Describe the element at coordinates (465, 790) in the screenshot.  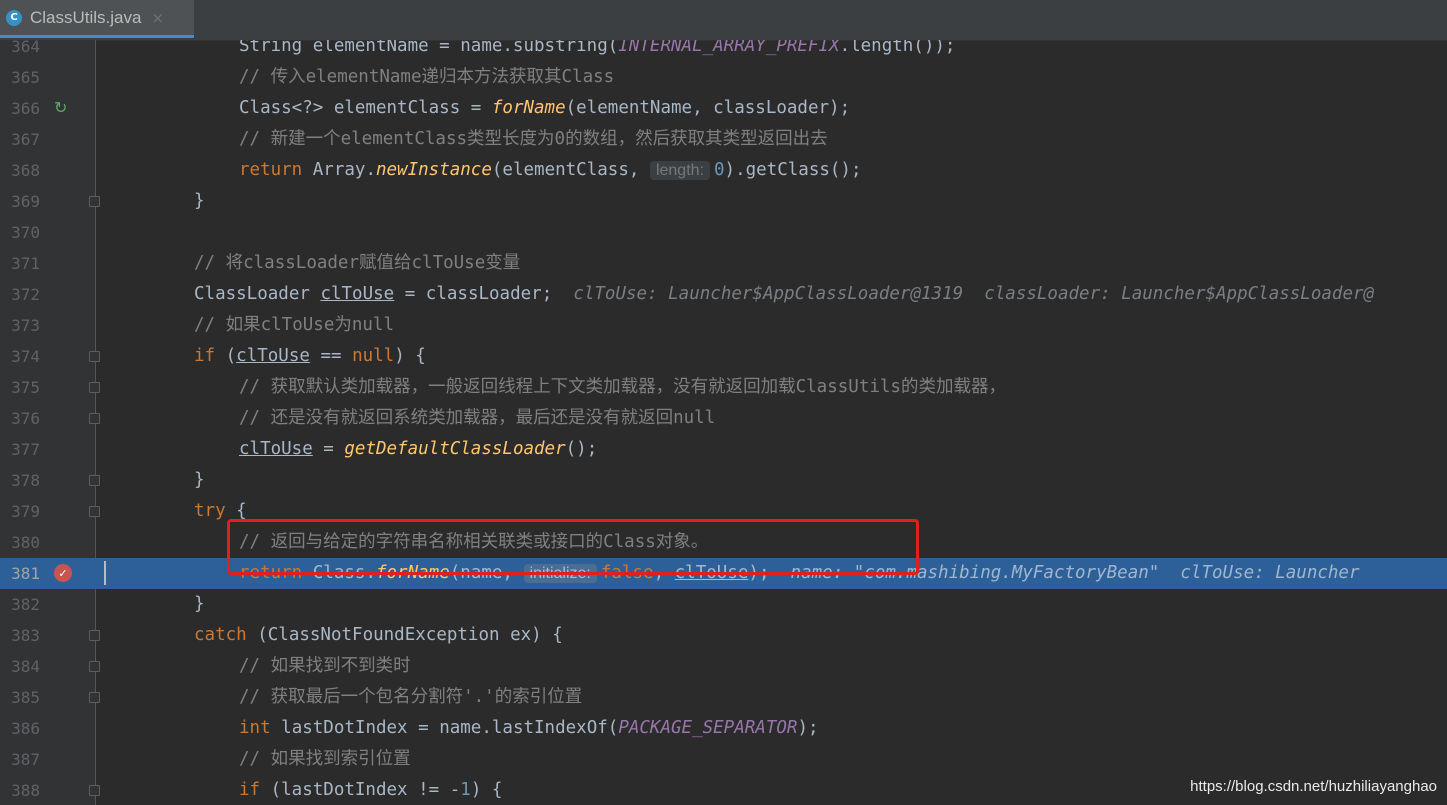
I see `code-token: 1` at that location.